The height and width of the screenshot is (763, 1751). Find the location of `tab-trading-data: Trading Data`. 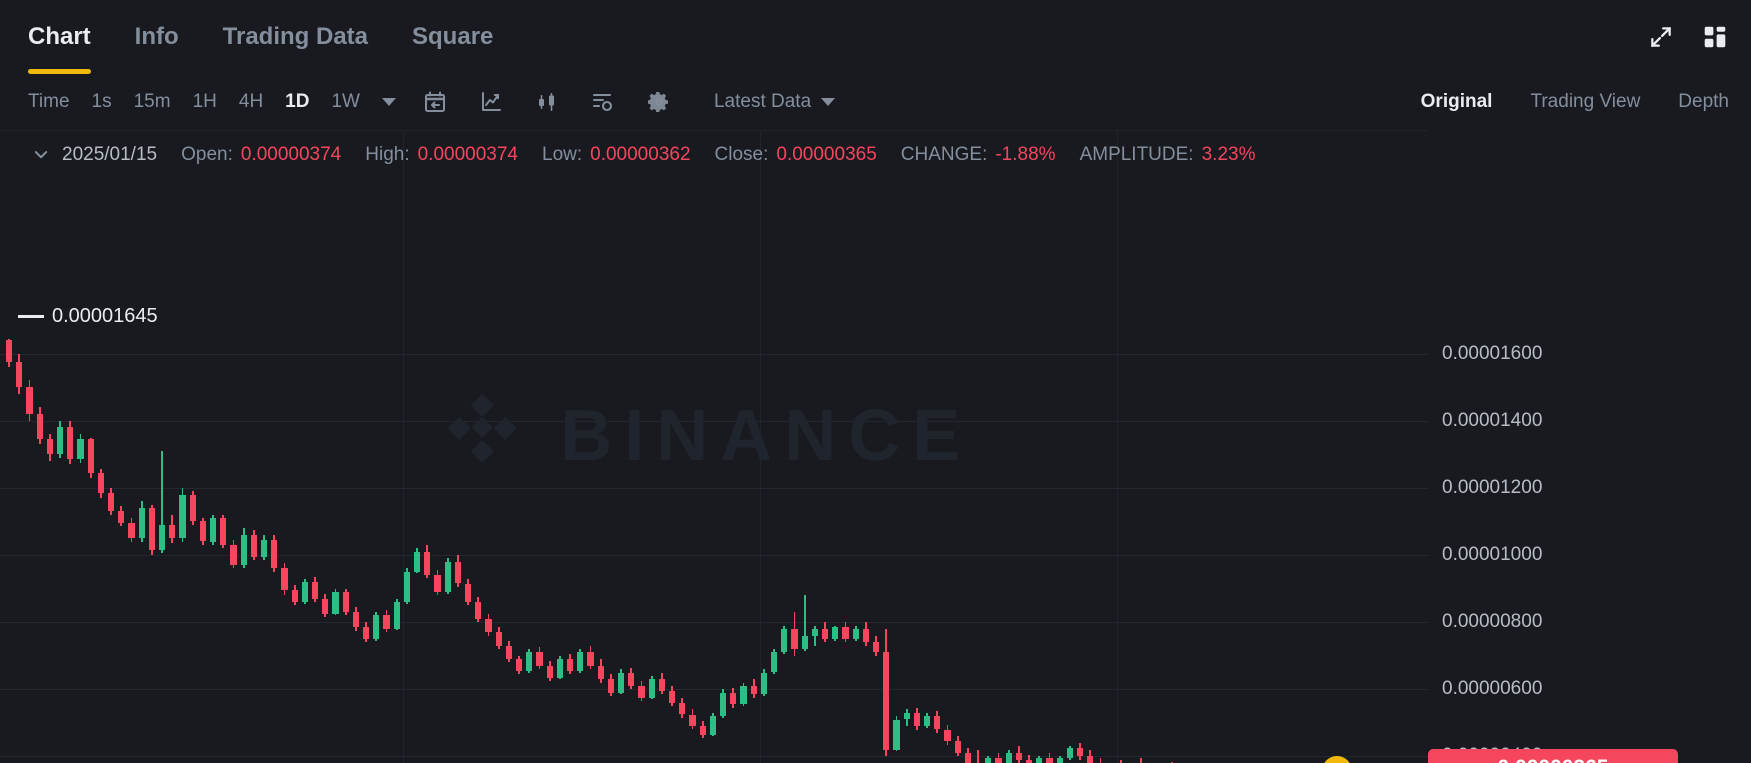

tab-trading-data: Trading Data is located at coordinates (295, 37).